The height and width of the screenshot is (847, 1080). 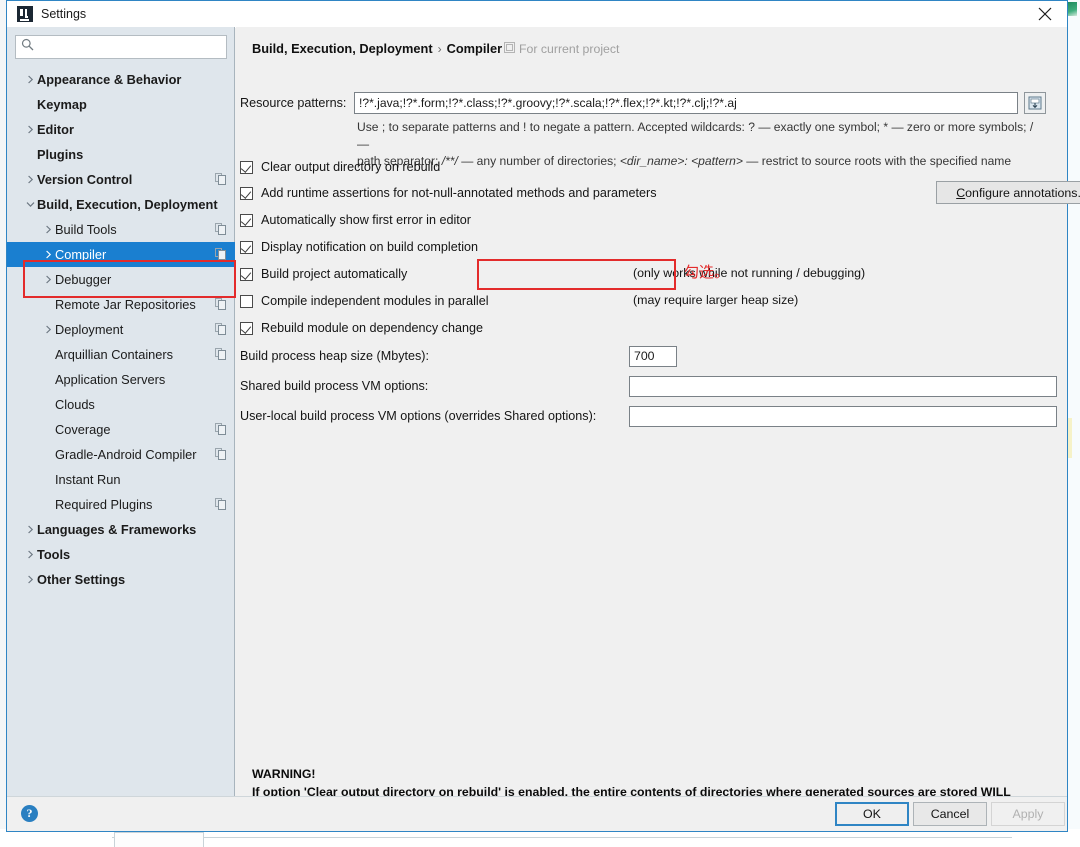 I want to click on checkbox-compile-independent-modules-in-parallel: Compile independent modules in parallel, so click(x=364, y=301).